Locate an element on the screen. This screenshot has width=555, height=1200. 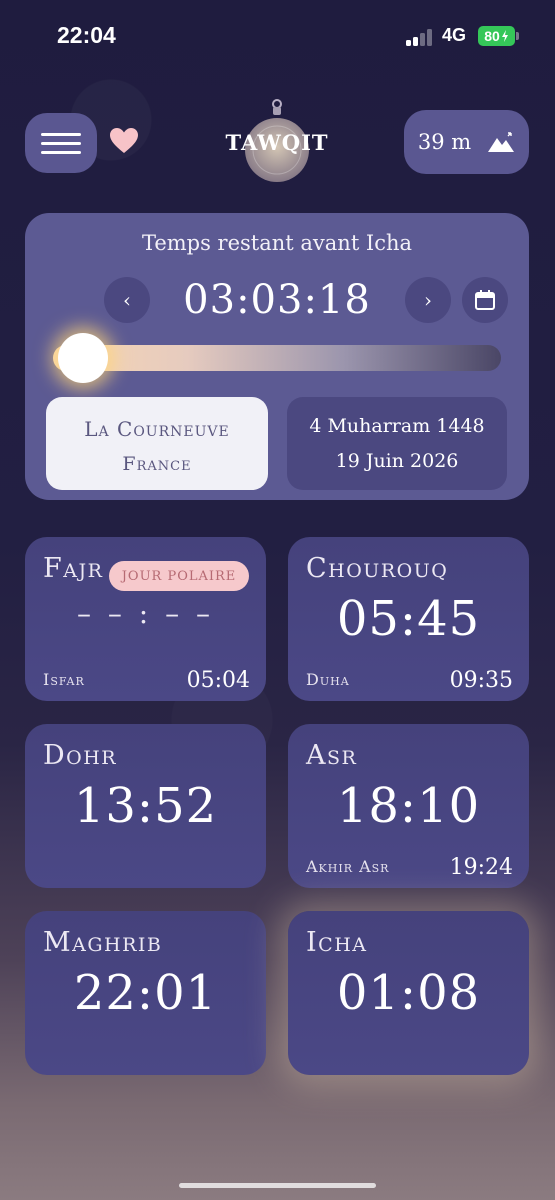
app-logo: TAWQIT is located at coordinates (277, 142).